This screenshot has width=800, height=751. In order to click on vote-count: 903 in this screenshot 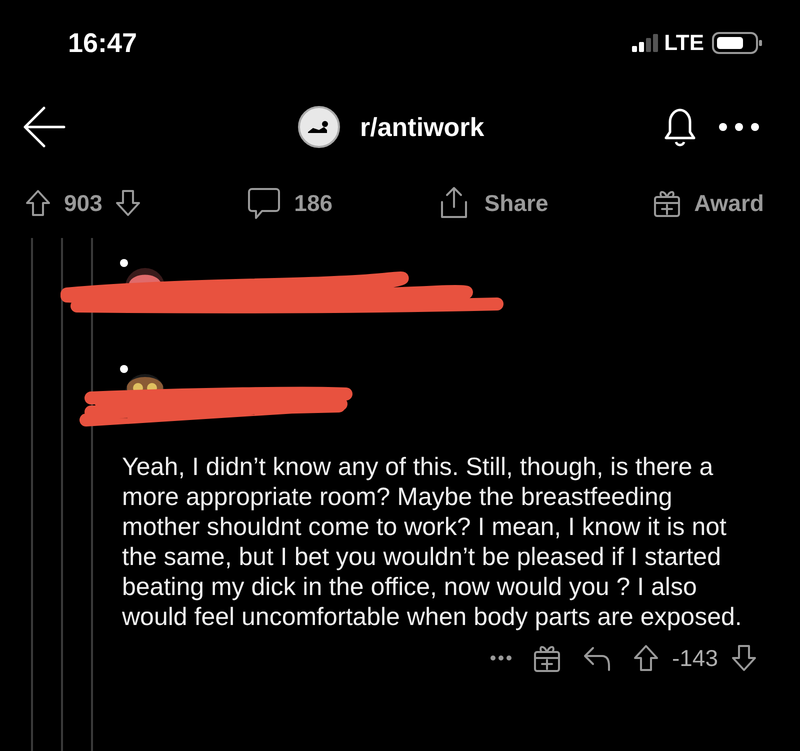, I will do `click(83, 203)`.